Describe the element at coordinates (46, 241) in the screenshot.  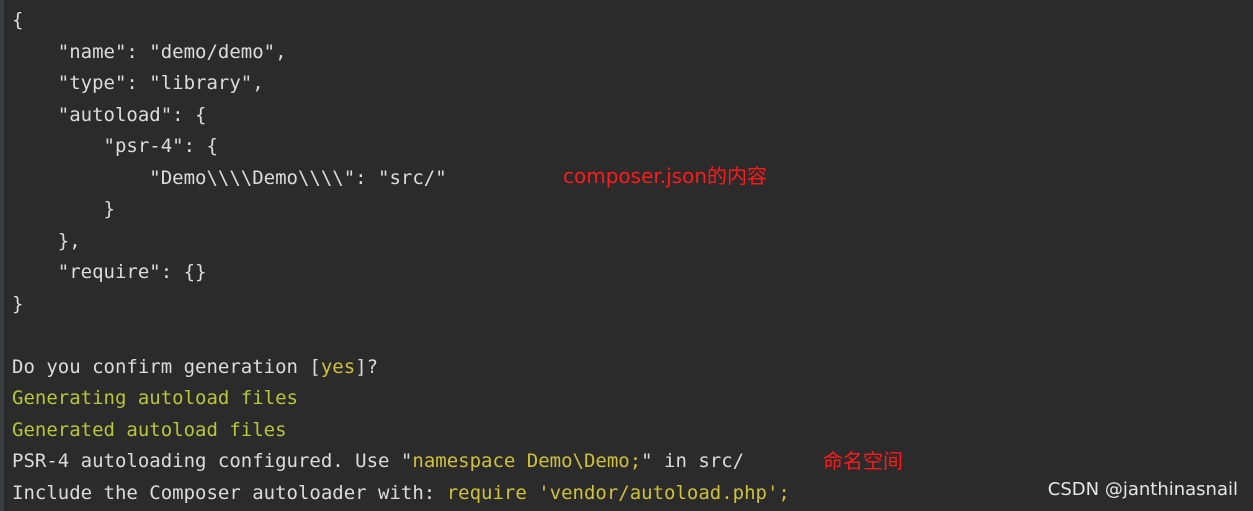
I see `json-line: },` at that location.